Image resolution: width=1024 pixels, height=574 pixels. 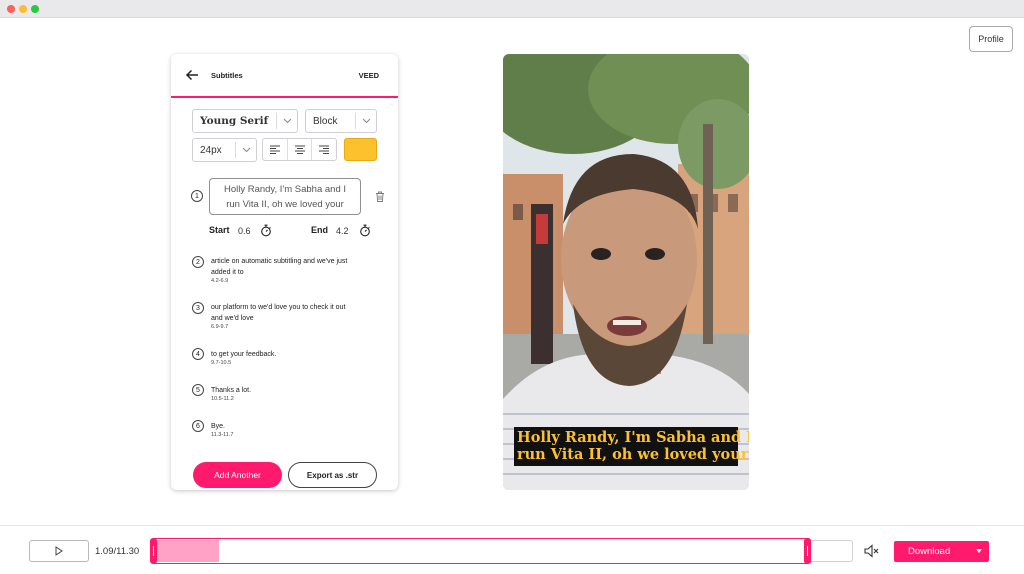 I want to click on trash-icon, so click(x=380, y=196).